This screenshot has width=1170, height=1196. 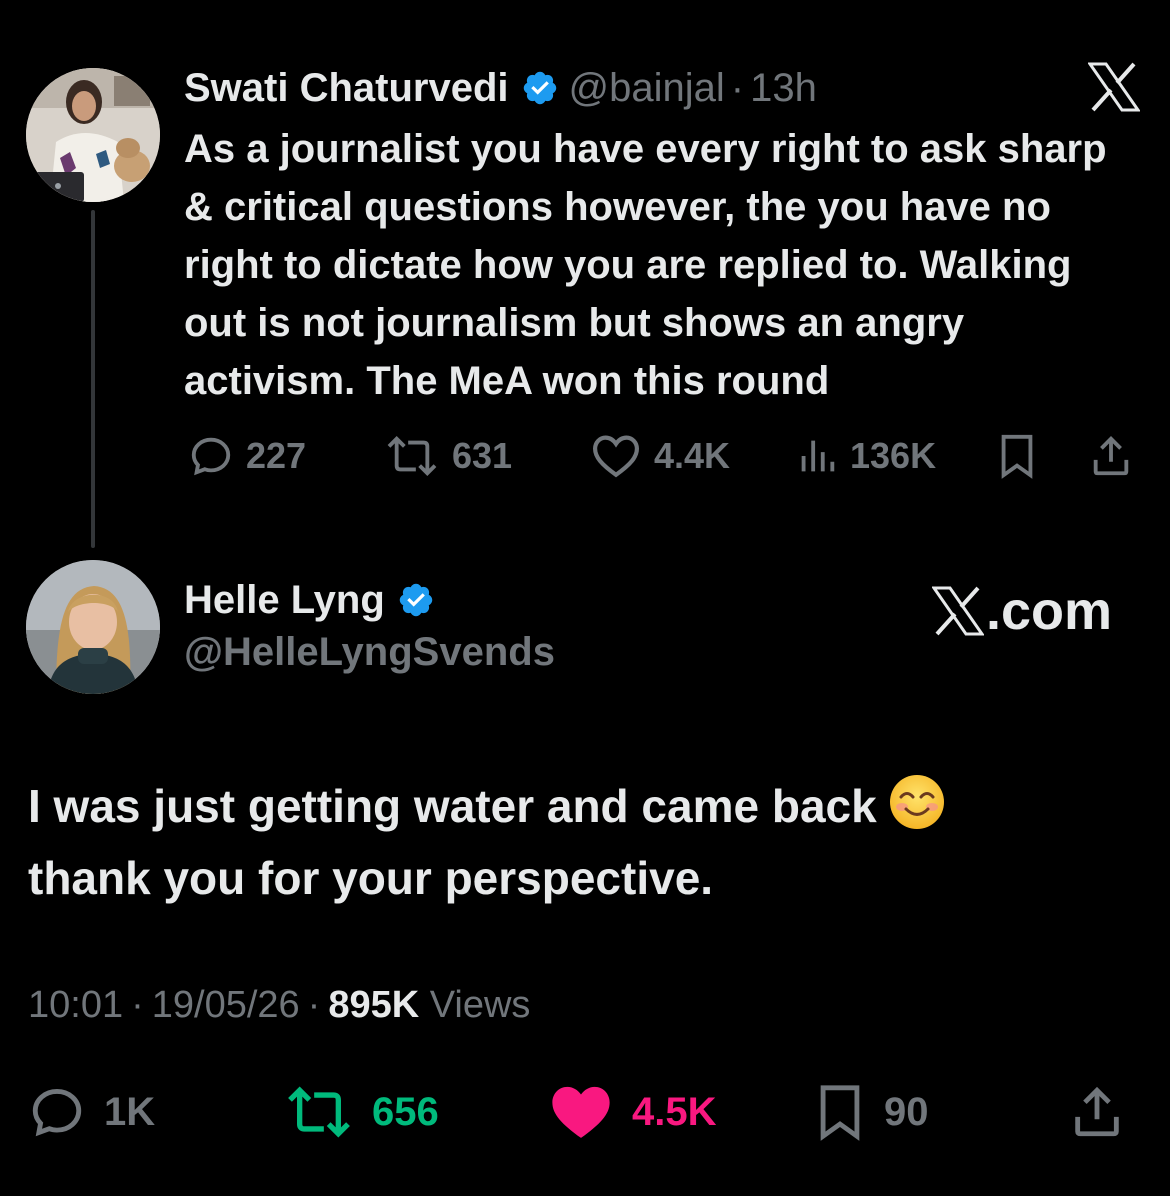 What do you see at coordinates (818, 456) in the screenshot?
I see `analytics-icon` at bounding box center [818, 456].